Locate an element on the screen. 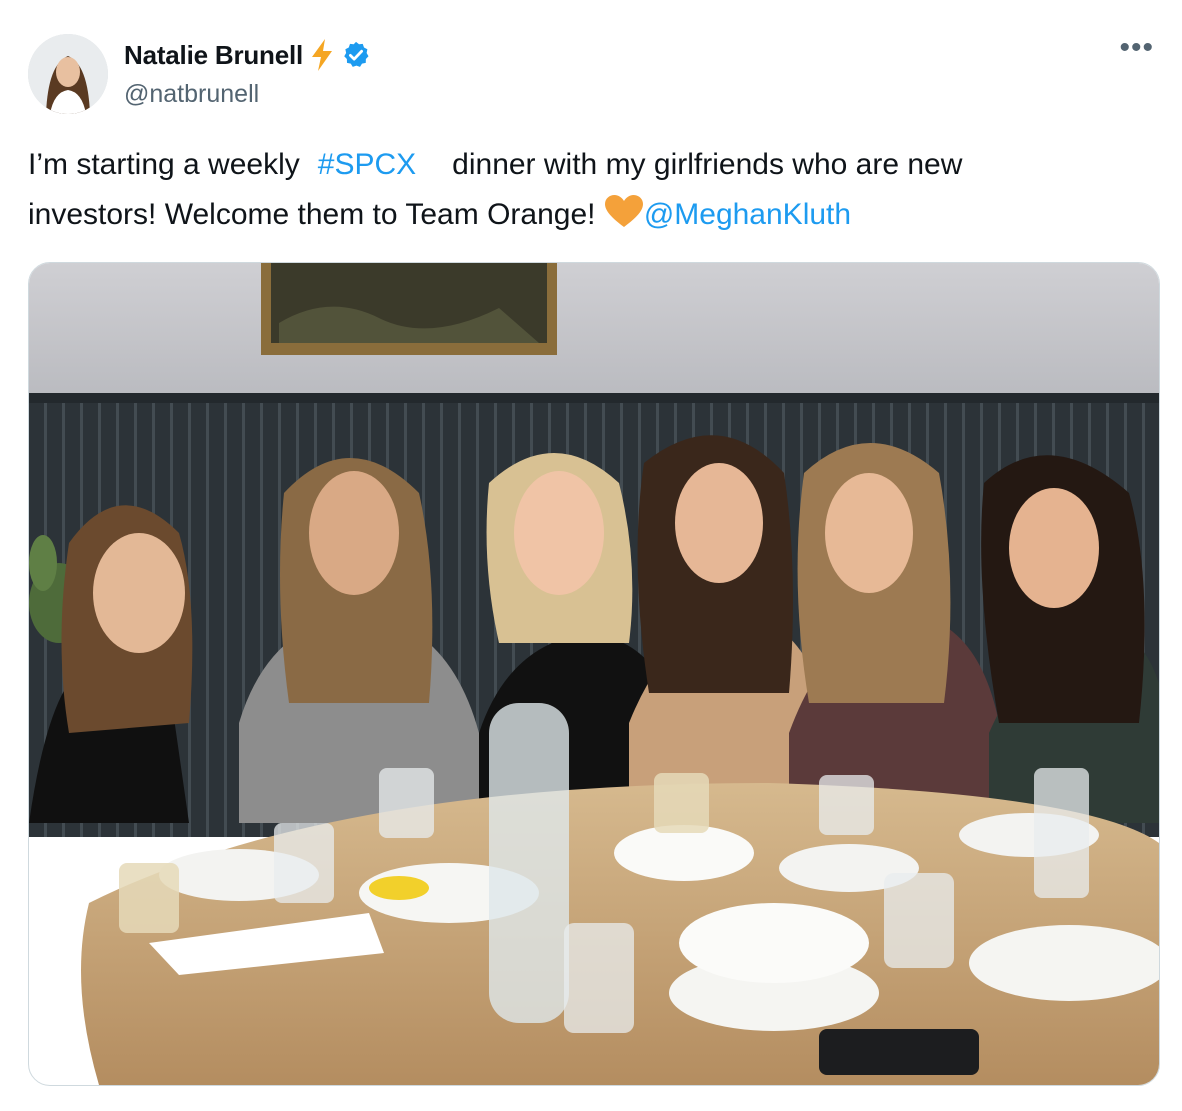  tweet-text-segment: I’m starting a weekly is located at coordinates (164, 164).